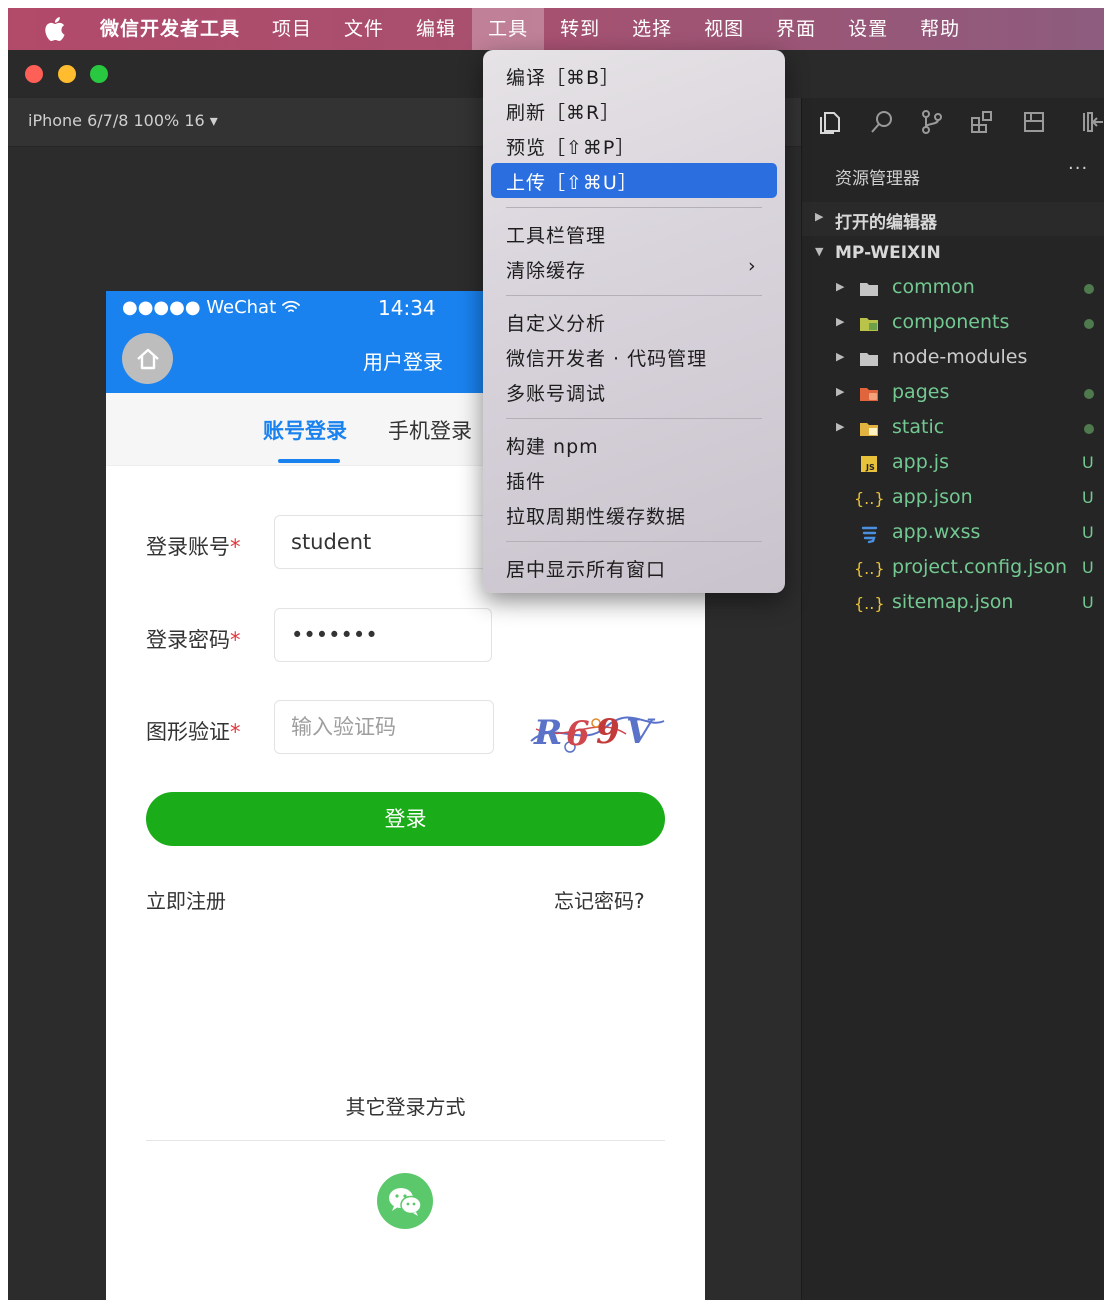  I want to click on forgot-password-link: 忘记密码?, so click(599, 899).